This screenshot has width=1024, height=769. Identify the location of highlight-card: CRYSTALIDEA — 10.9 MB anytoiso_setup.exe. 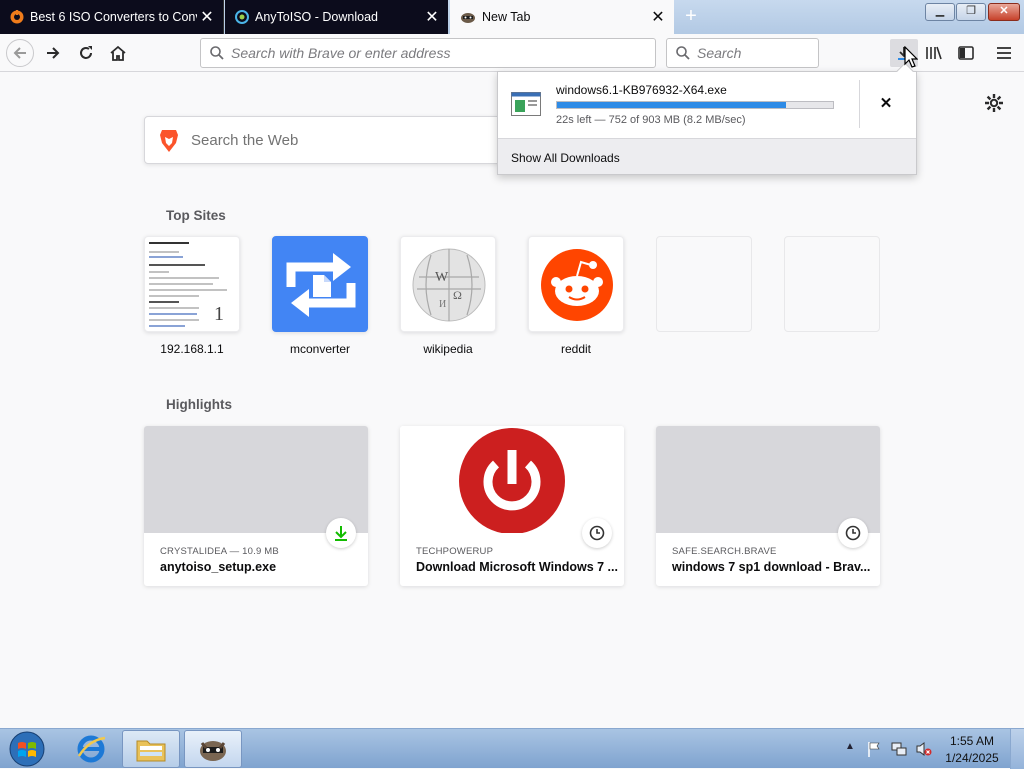
(256, 506).